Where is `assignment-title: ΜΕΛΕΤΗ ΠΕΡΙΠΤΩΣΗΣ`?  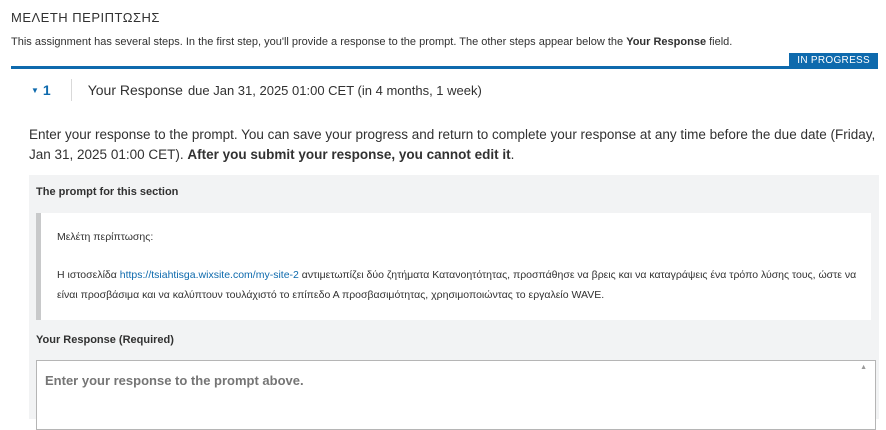 assignment-title: ΜΕΛΕΤΗ ΠΕΡΙΠΤΩΣΗΣ is located at coordinates (85, 17).